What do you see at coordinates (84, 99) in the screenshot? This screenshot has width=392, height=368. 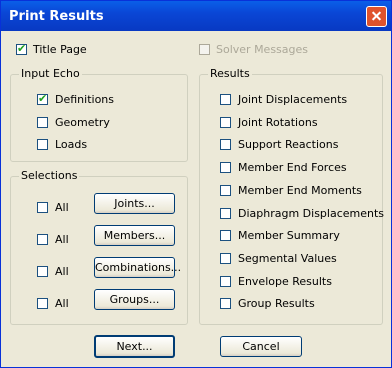 I see `definitions-label: Definitions` at bounding box center [84, 99].